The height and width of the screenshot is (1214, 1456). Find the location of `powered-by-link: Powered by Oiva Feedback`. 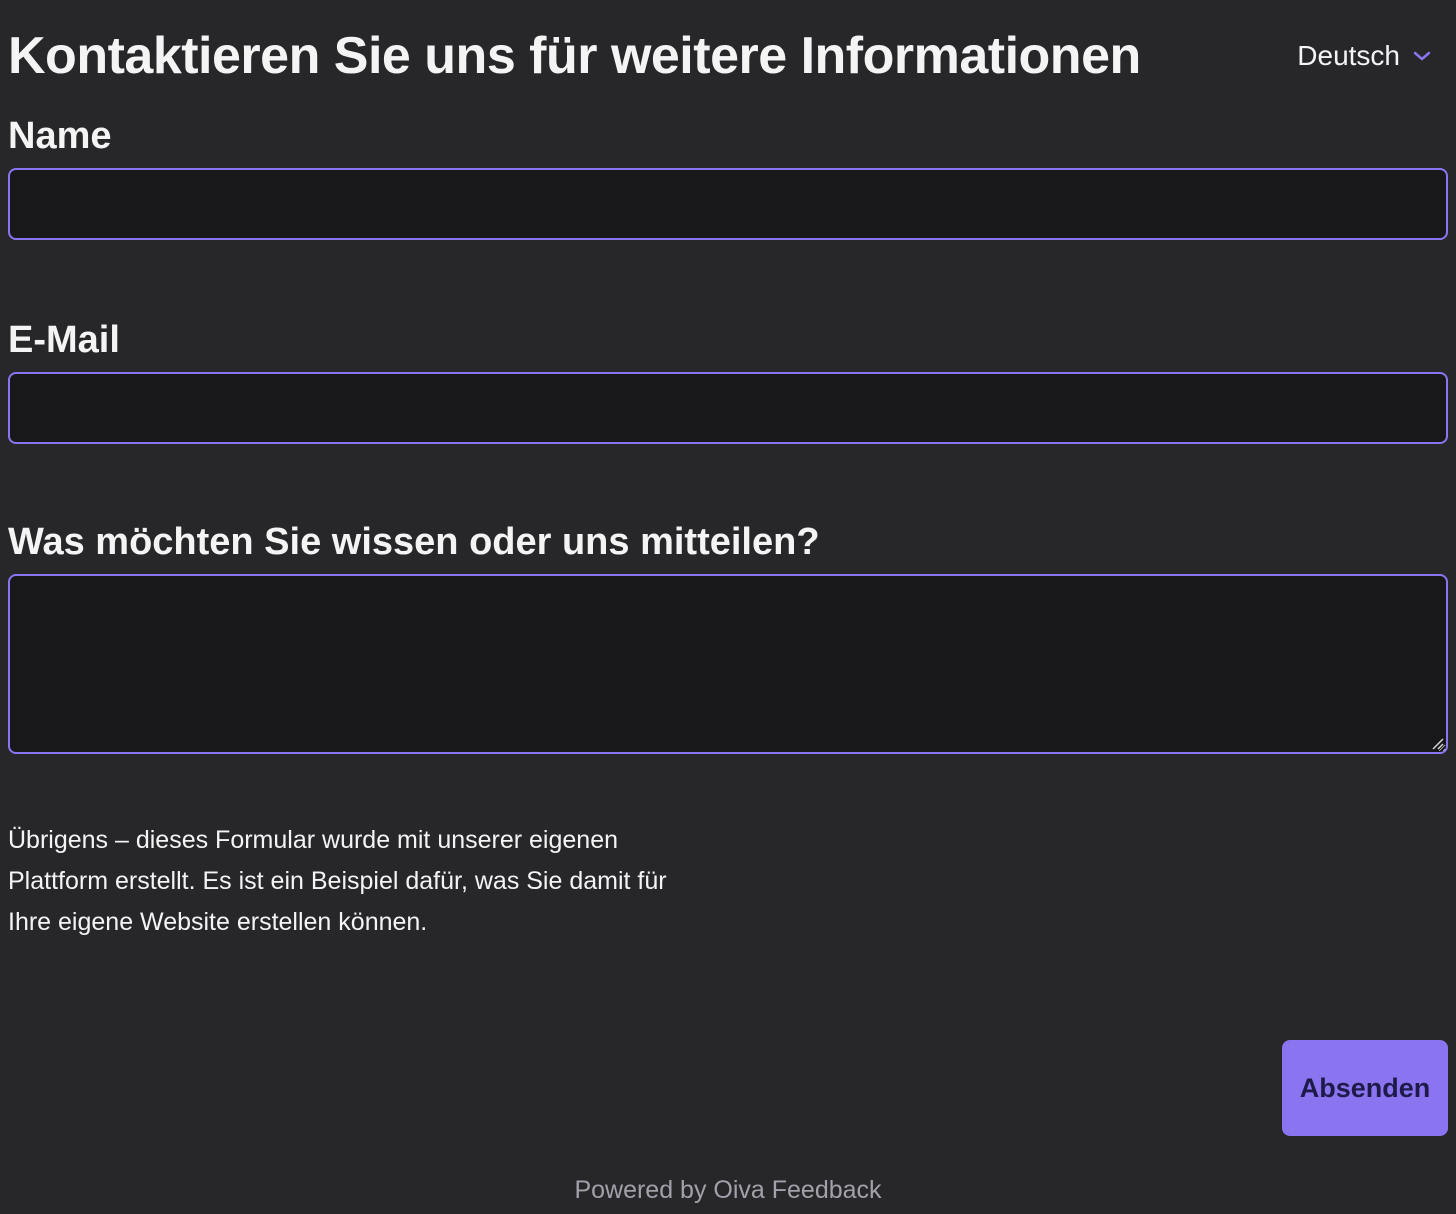

powered-by-link: Powered by Oiva Feedback is located at coordinates (728, 1190).